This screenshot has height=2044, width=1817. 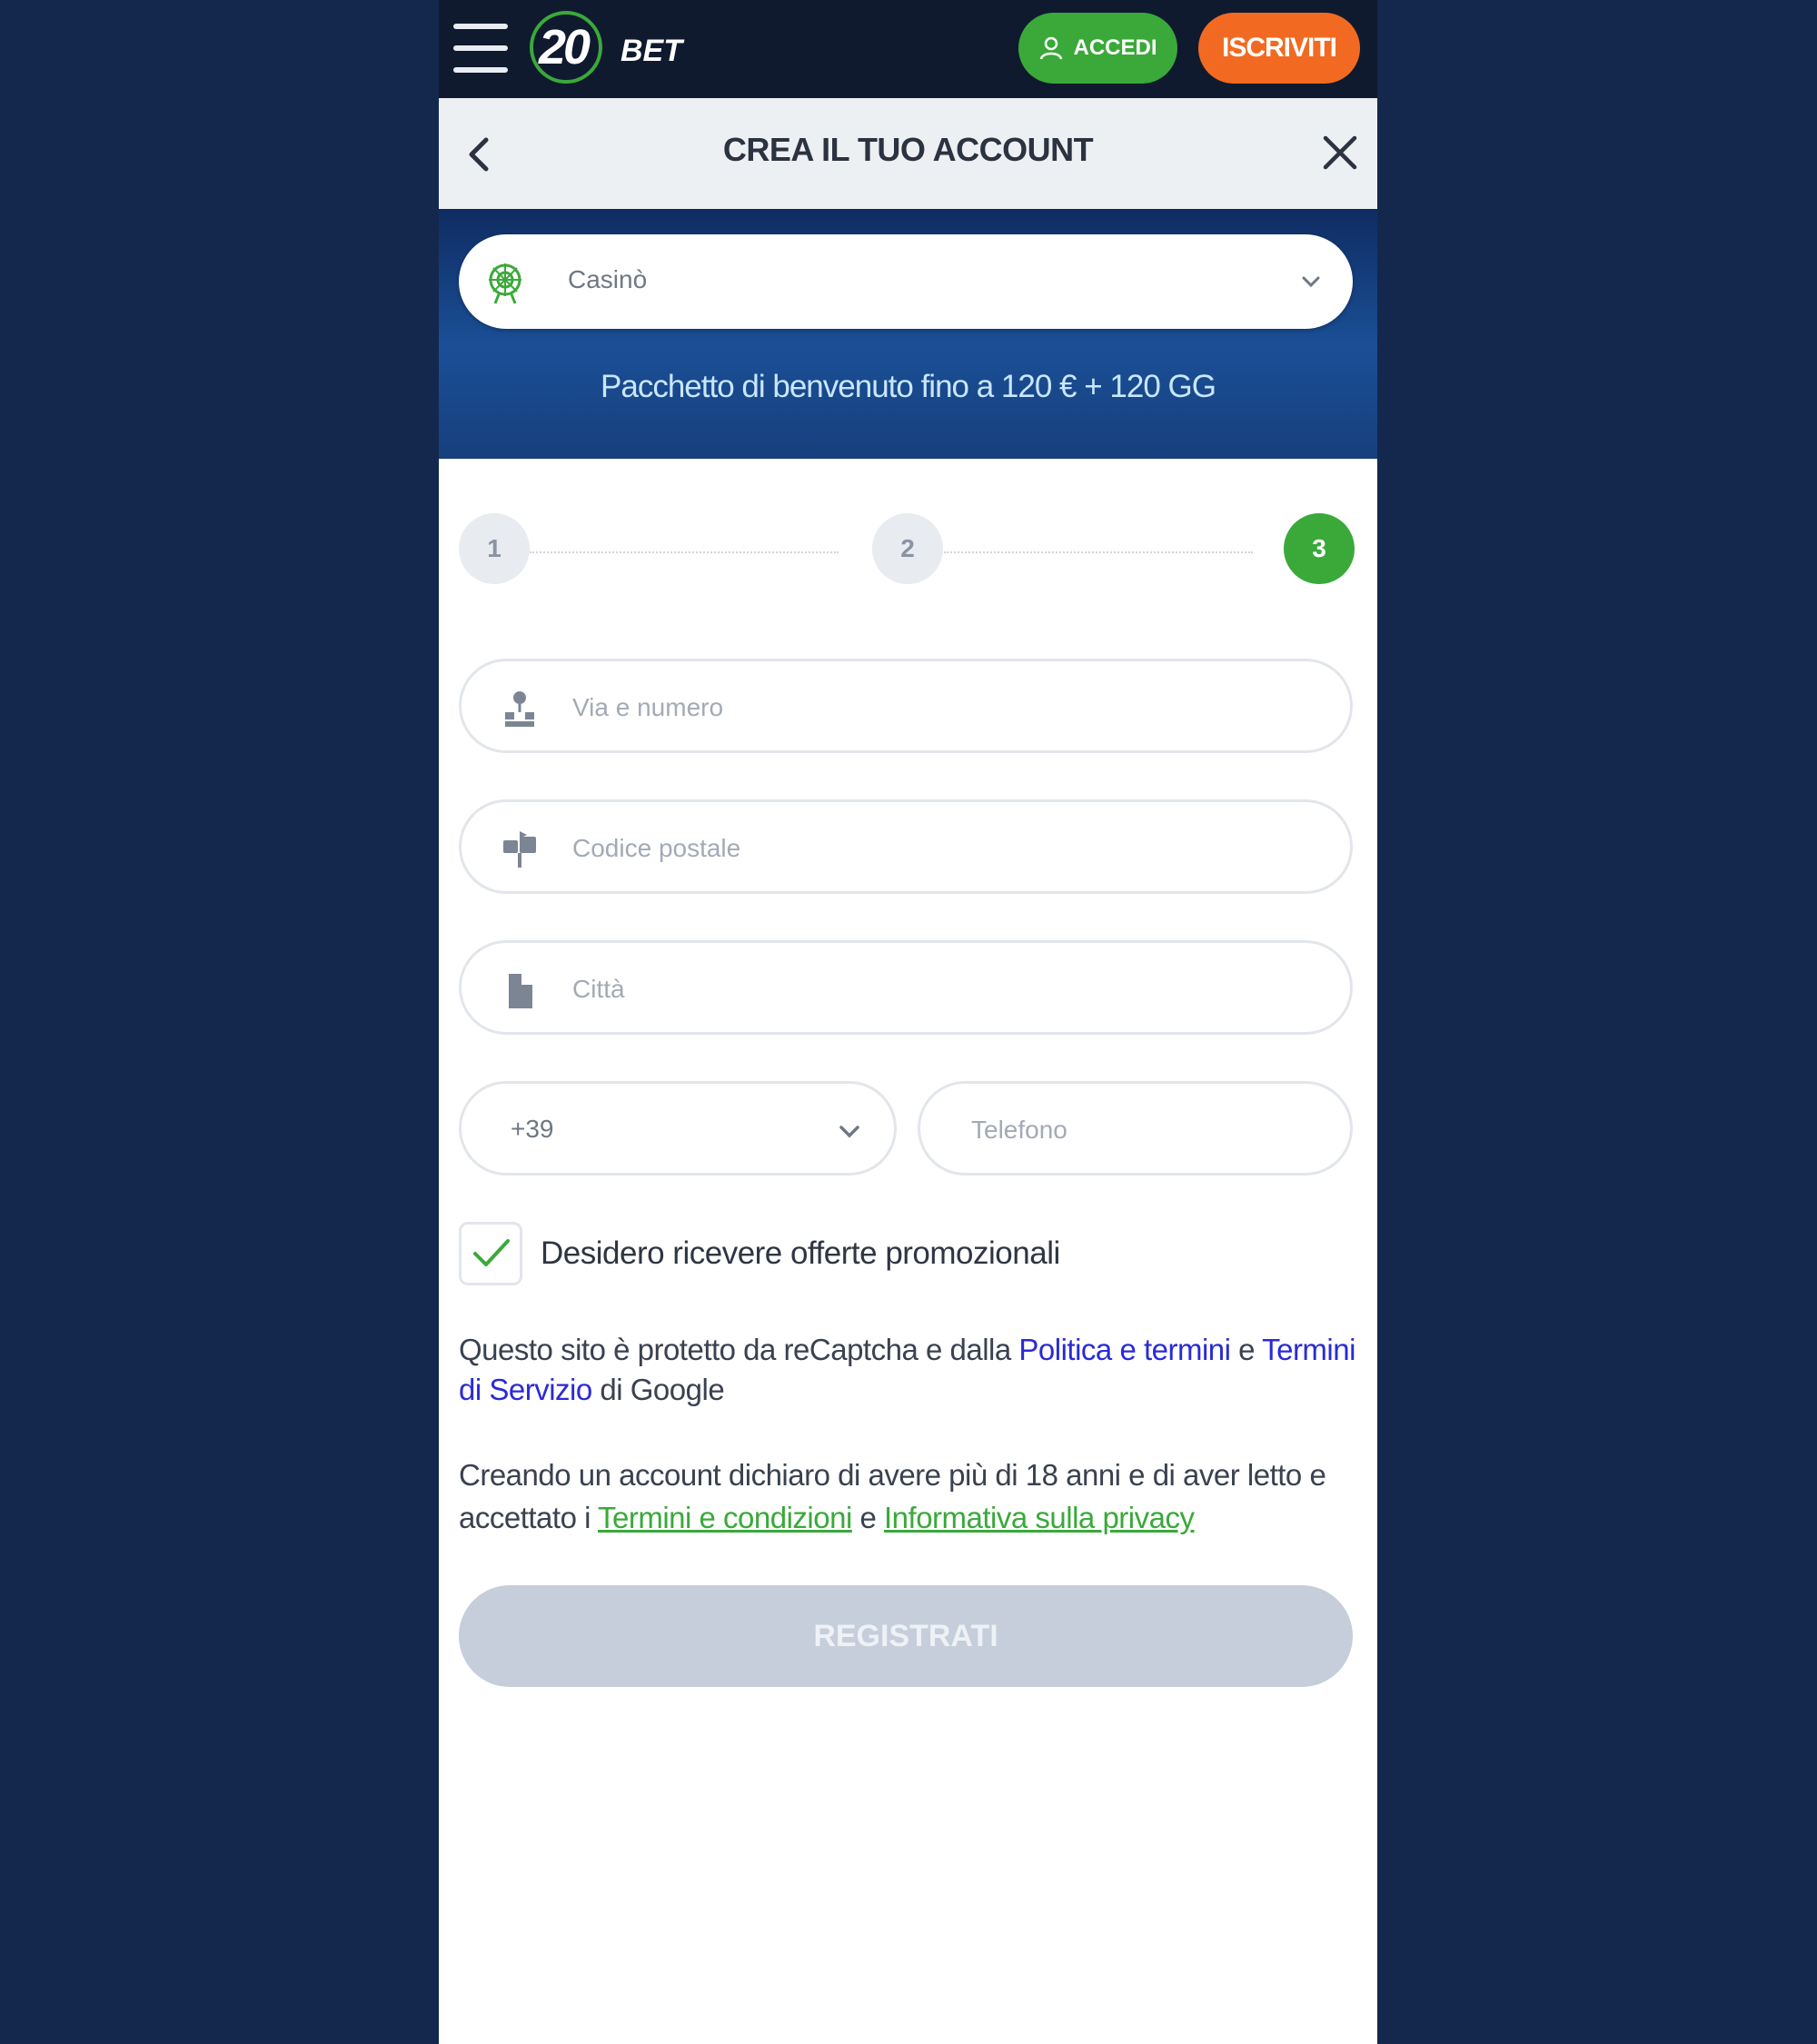 What do you see at coordinates (611, 47) in the screenshot?
I see `brand-logo: 20 BET` at bounding box center [611, 47].